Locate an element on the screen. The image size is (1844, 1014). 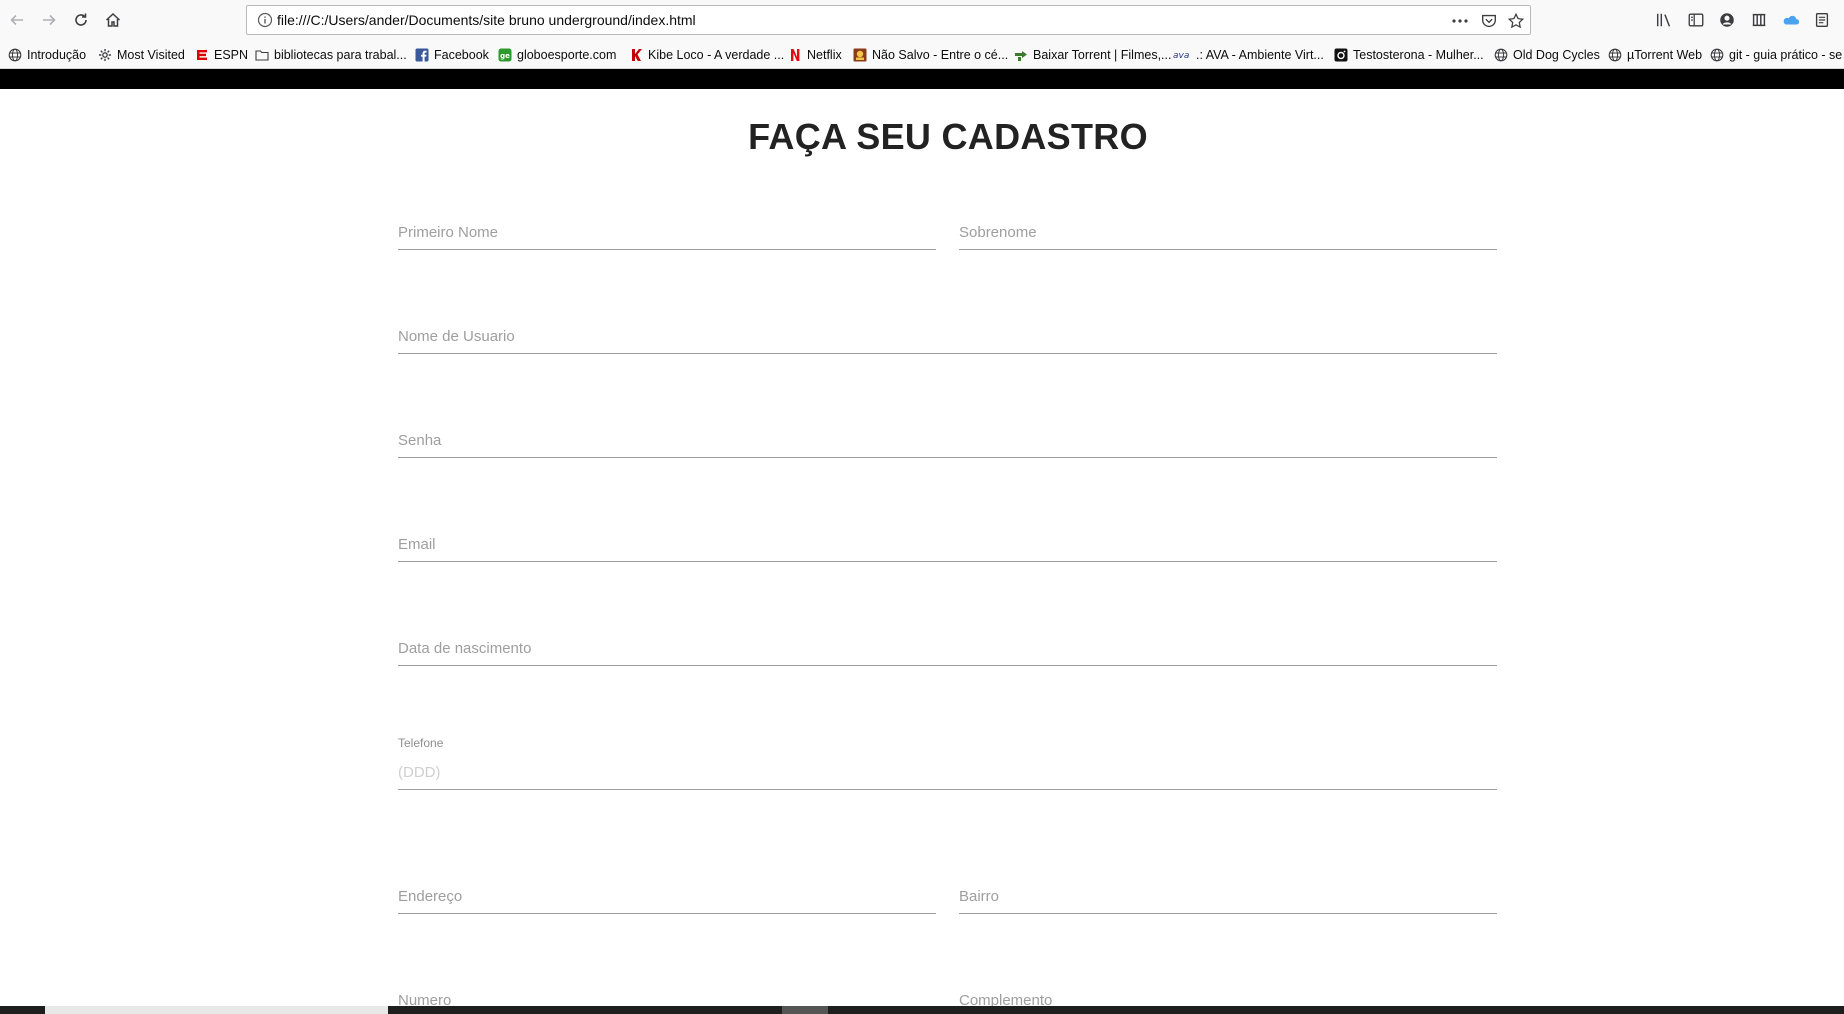
address-field: Endereço is located at coordinates (667, 898).